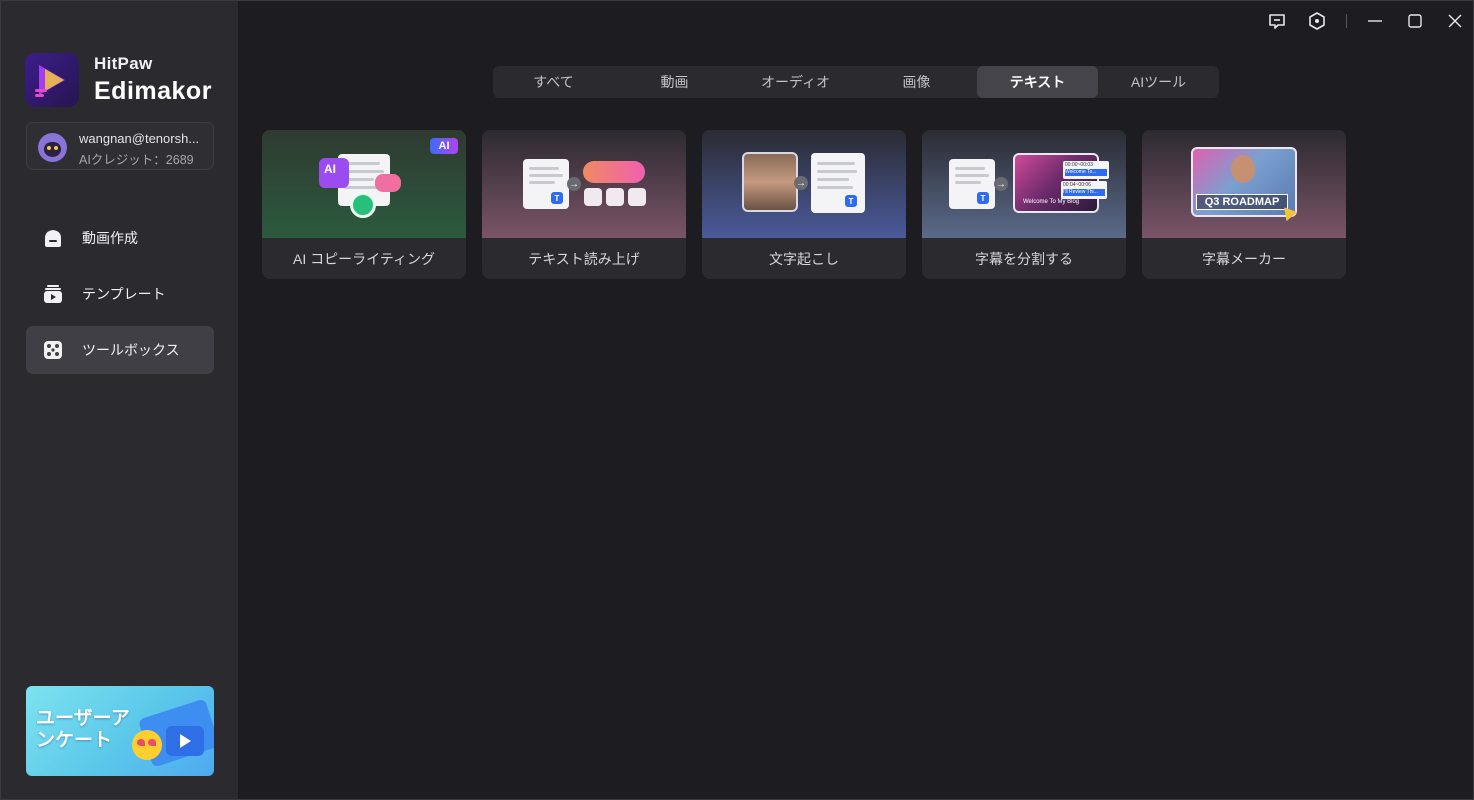 The width and height of the screenshot is (1474, 800). What do you see at coordinates (153, 91) in the screenshot?
I see `brand-name: Edimakor` at bounding box center [153, 91].